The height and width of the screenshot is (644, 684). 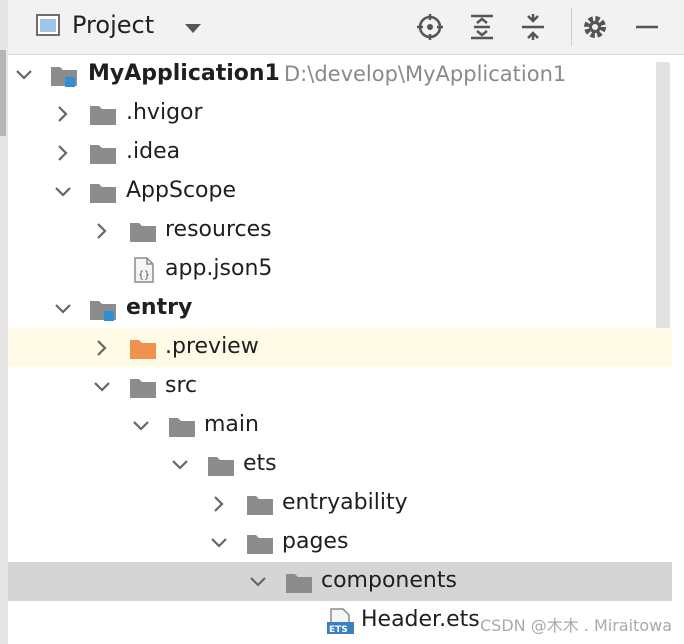 I want to click on tree-row-pages: pages, so click(x=340, y=542).